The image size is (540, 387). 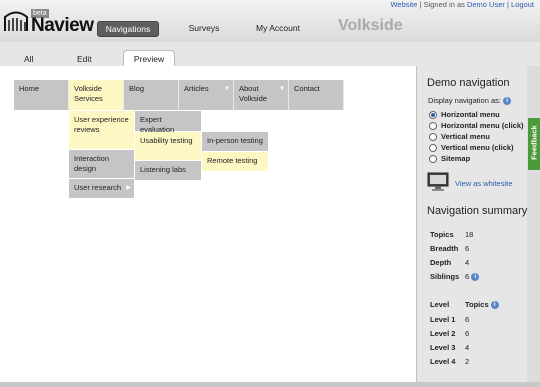 I want to click on radio-sitemap, so click(x=433, y=159).